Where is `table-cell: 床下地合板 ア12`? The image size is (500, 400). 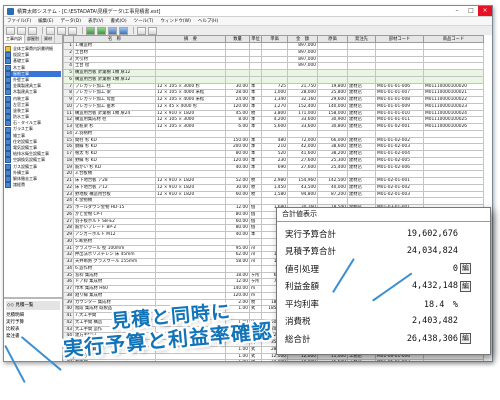
table-cell: 床下地合板 ア12 is located at coordinates (114, 187).